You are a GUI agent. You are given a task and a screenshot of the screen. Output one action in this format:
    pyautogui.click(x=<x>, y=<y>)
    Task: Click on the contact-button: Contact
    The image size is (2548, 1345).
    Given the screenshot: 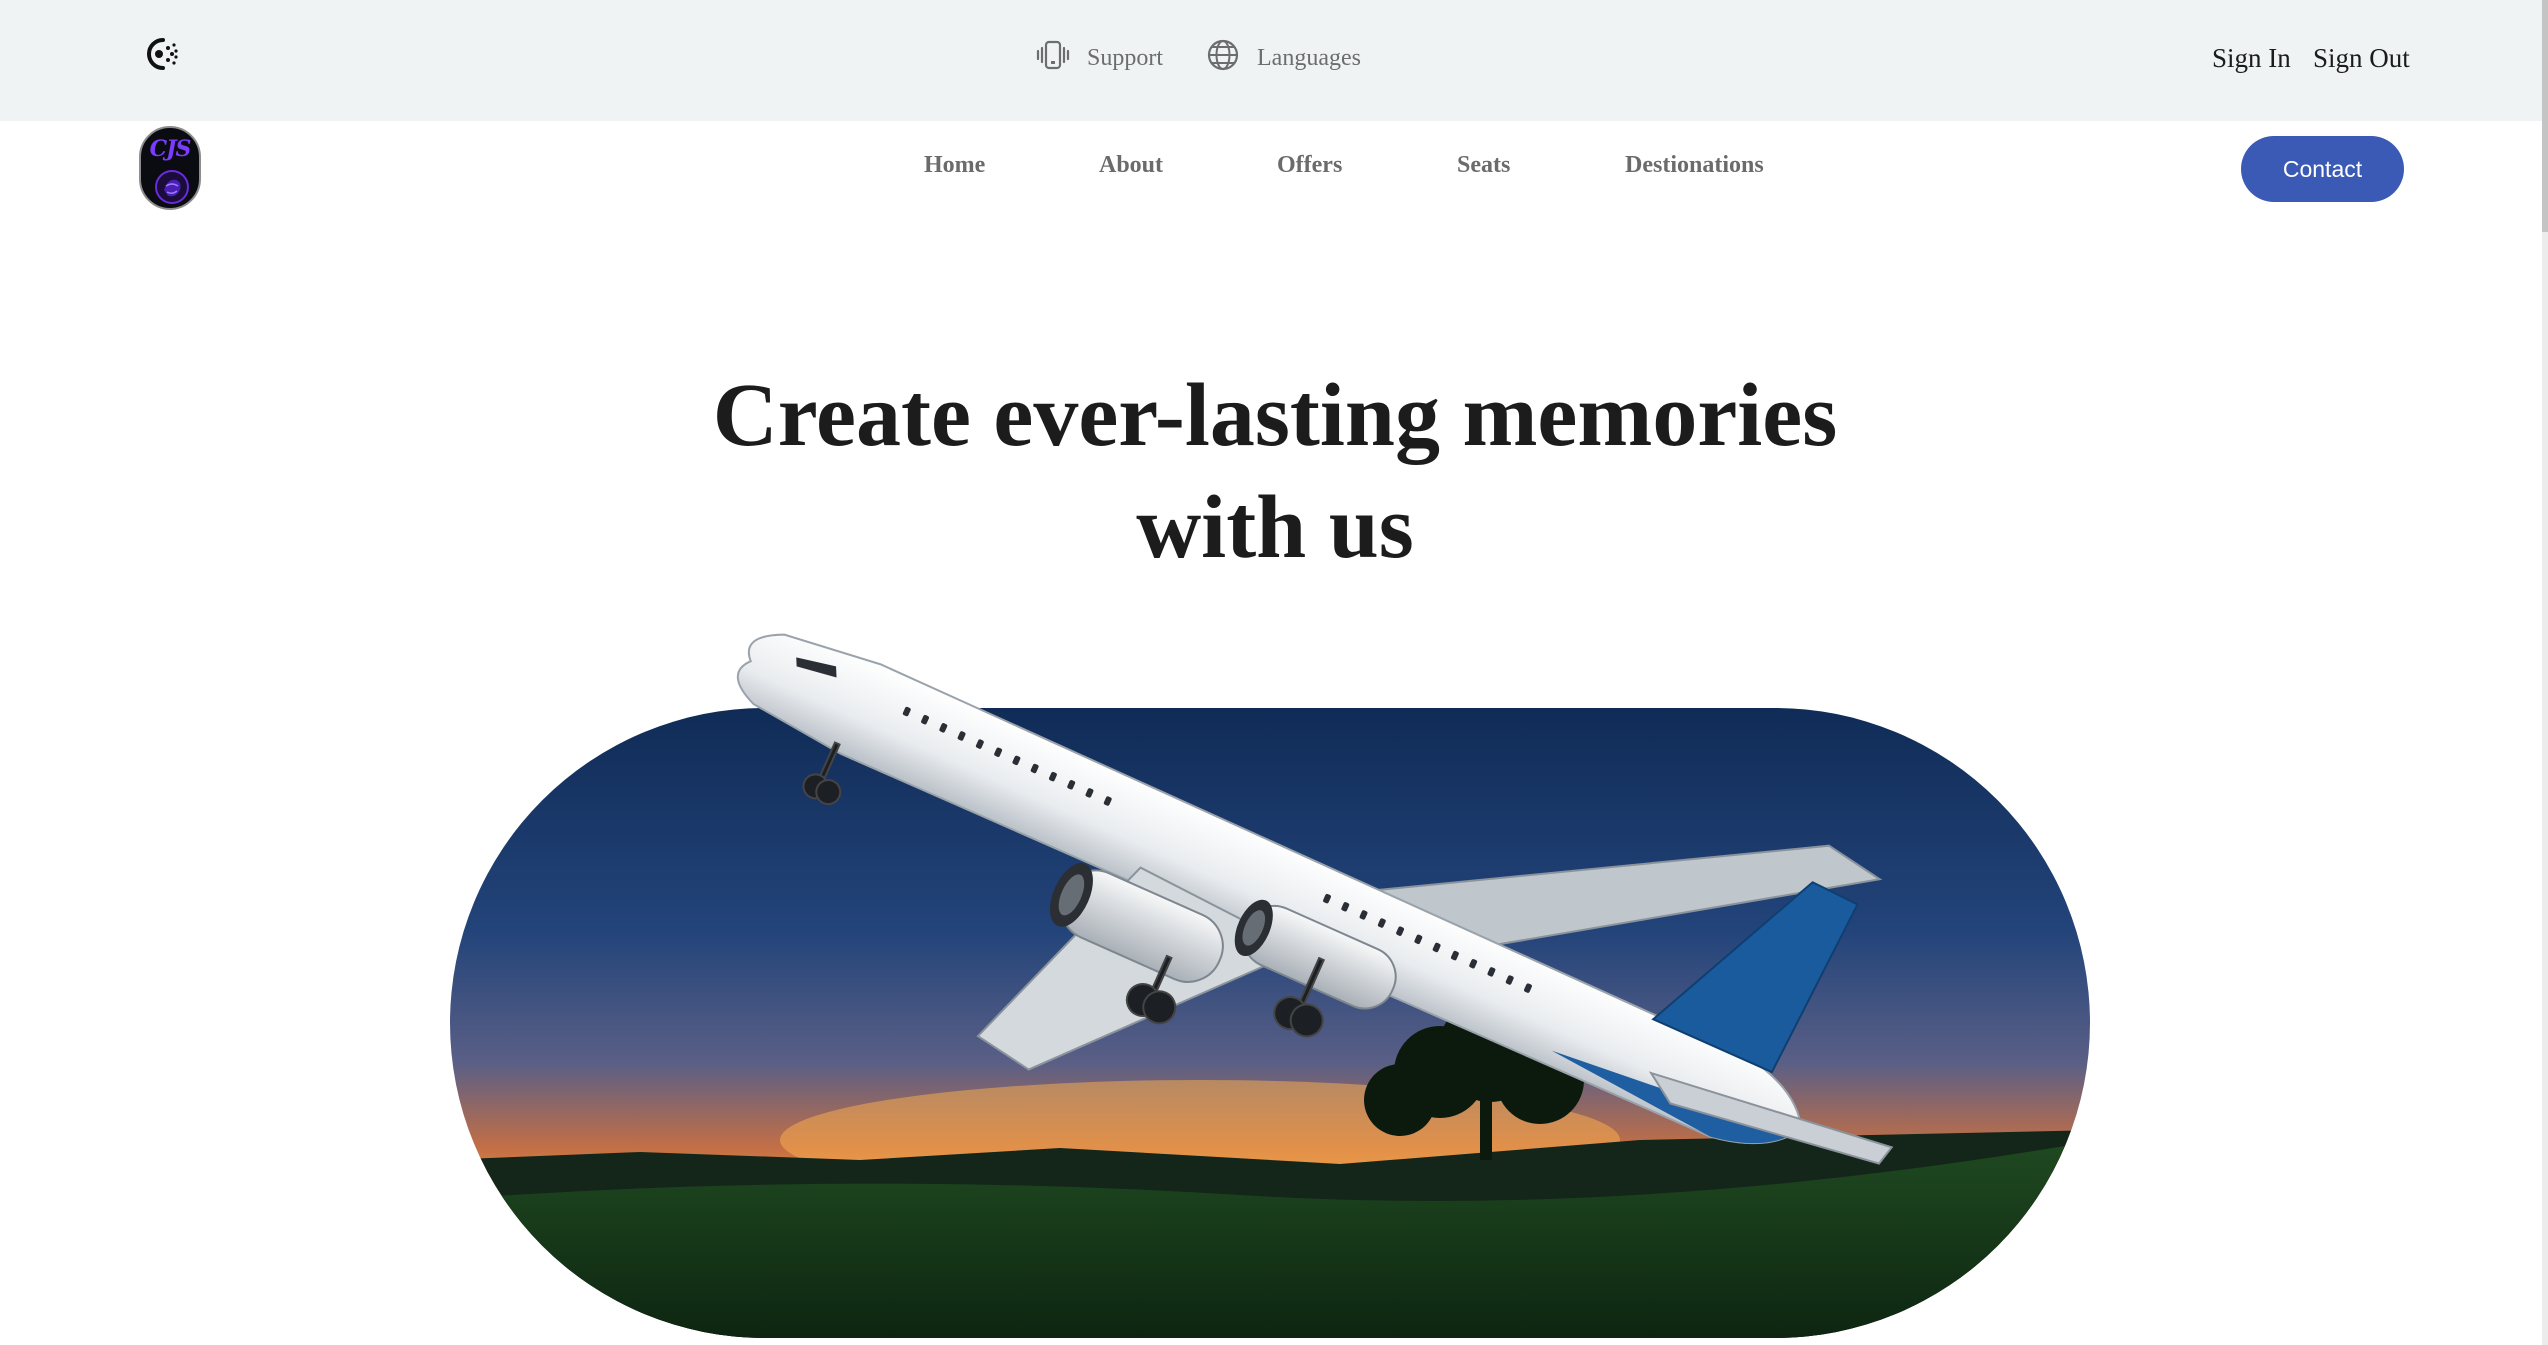 What is the action you would take?
    pyautogui.click(x=2322, y=169)
    